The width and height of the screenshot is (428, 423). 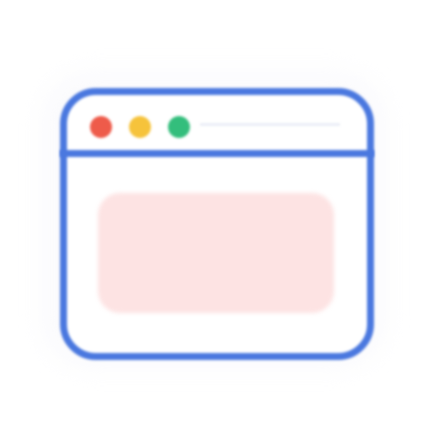 What do you see at coordinates (140, 127) in the screenshot?
I see `minimize-dot-icon` at bounding box center [140, 127].